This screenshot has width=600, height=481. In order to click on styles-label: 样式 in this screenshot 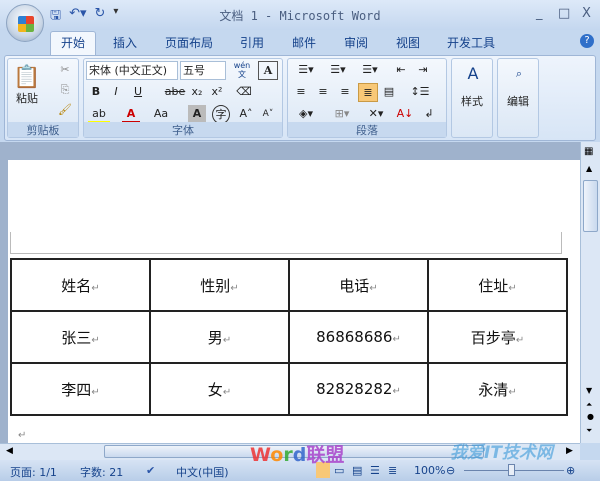, I will do `click(472, 101)`.